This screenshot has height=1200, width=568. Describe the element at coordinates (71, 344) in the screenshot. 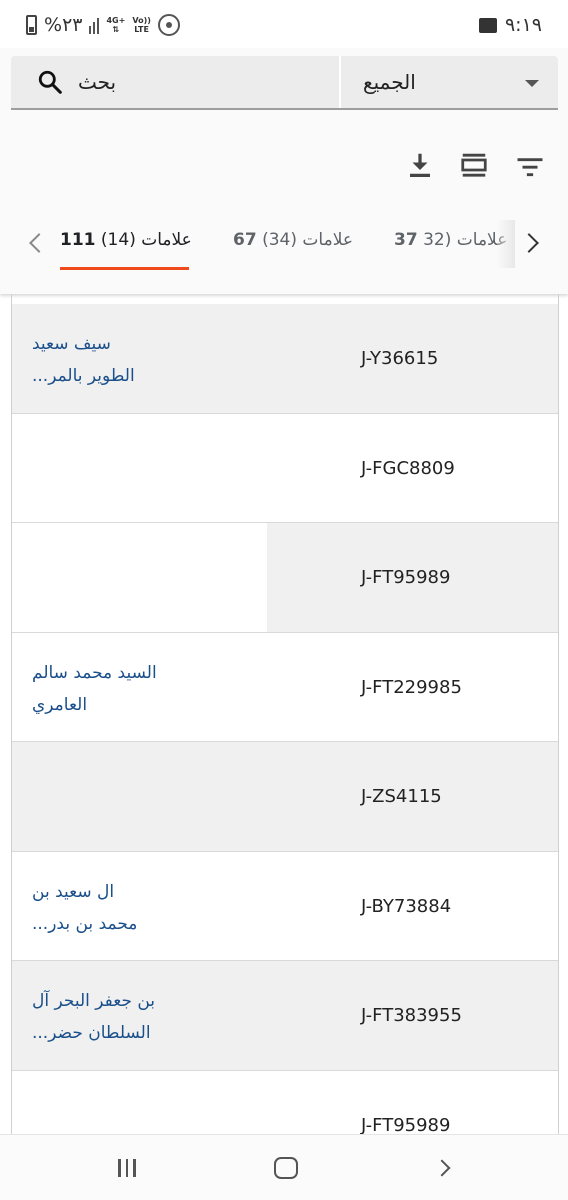

I see `owner-name-line1: سيف سعيد` at that location.